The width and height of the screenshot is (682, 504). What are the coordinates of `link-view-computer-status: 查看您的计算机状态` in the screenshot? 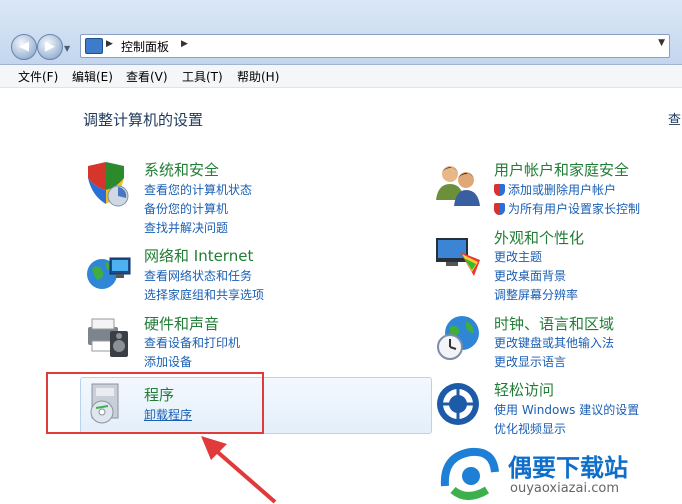 It's located at (198, 189).